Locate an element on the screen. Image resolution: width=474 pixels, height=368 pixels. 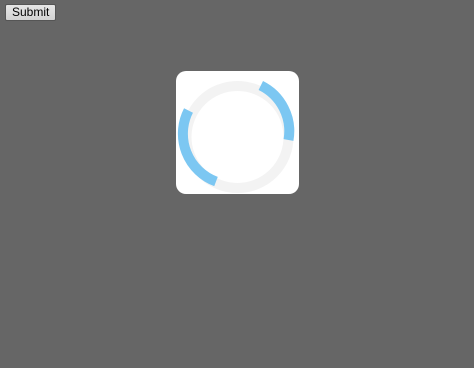
spinner-arc-right is located at coordinates (276, 111).